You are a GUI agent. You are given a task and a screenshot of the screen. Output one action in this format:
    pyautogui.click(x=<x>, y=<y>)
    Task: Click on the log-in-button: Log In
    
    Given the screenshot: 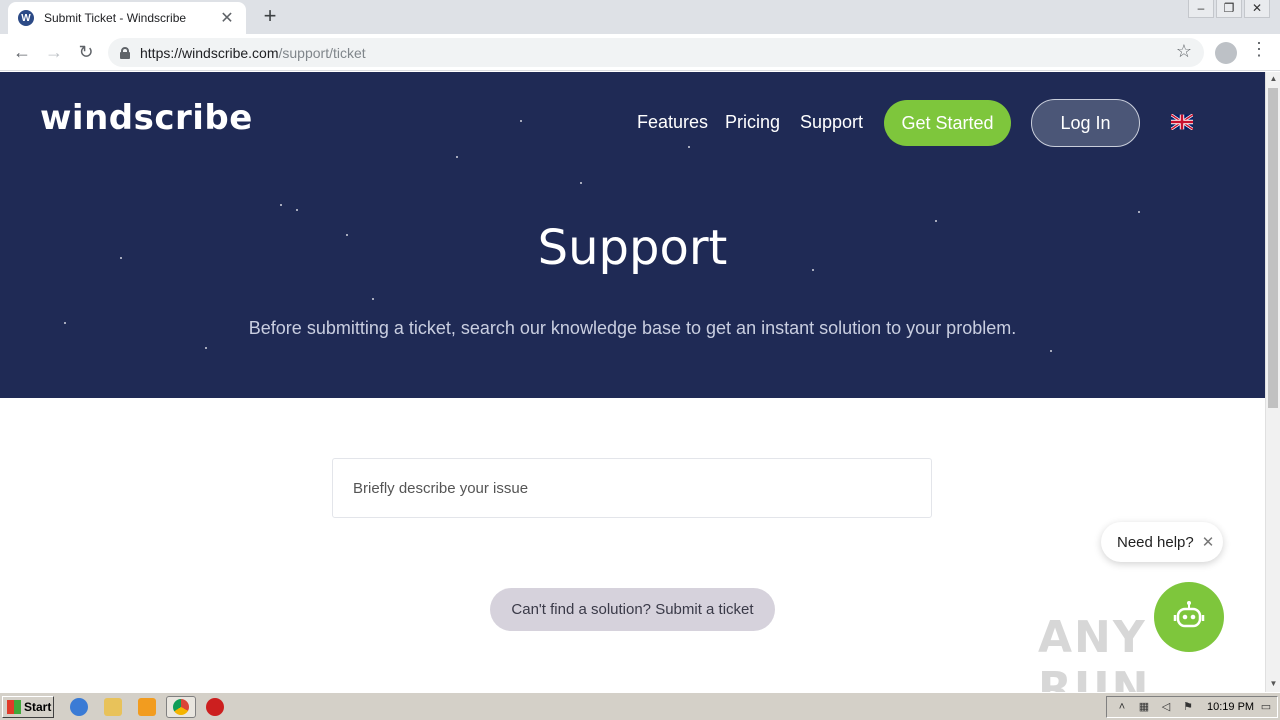 What is the action you would take?
    pyautogui.click(x=1085, y=123)
    